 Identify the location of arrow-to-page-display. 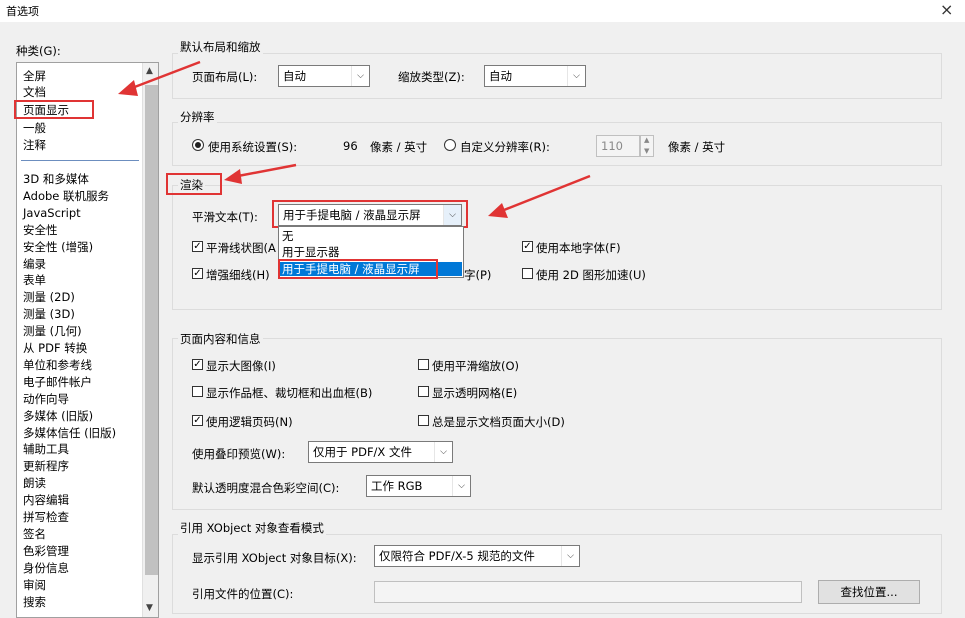
(166, 75).